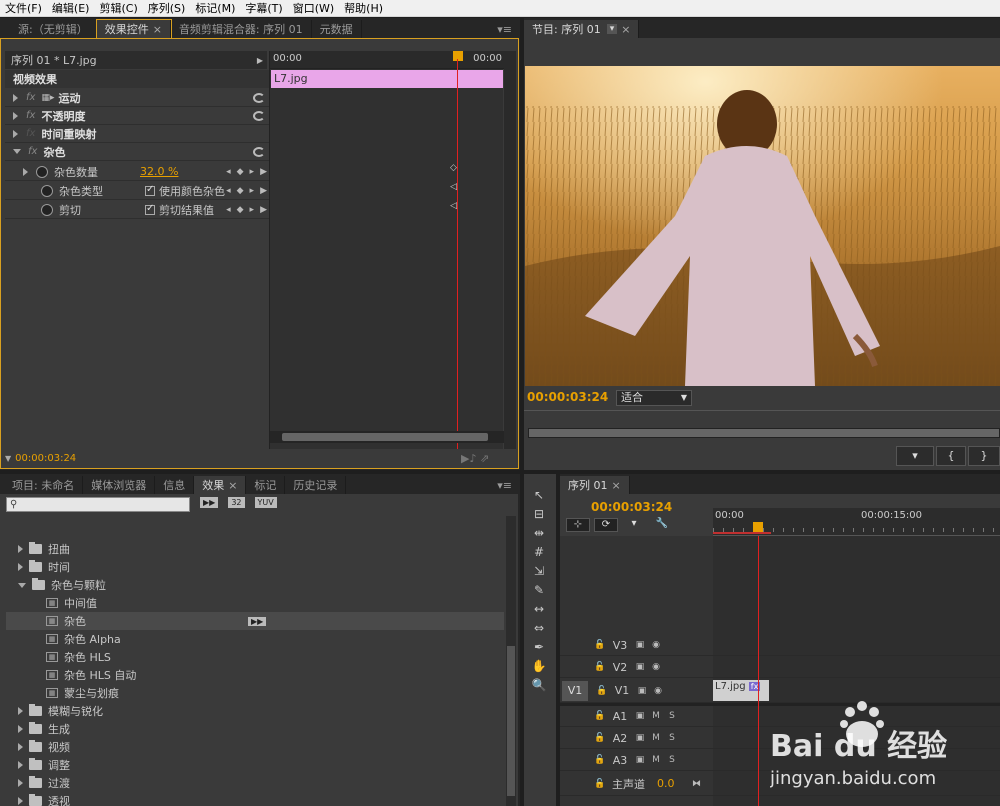 The image size is (1000, 806). I want to click on add-marker-button: ▾, so click(915, 456).